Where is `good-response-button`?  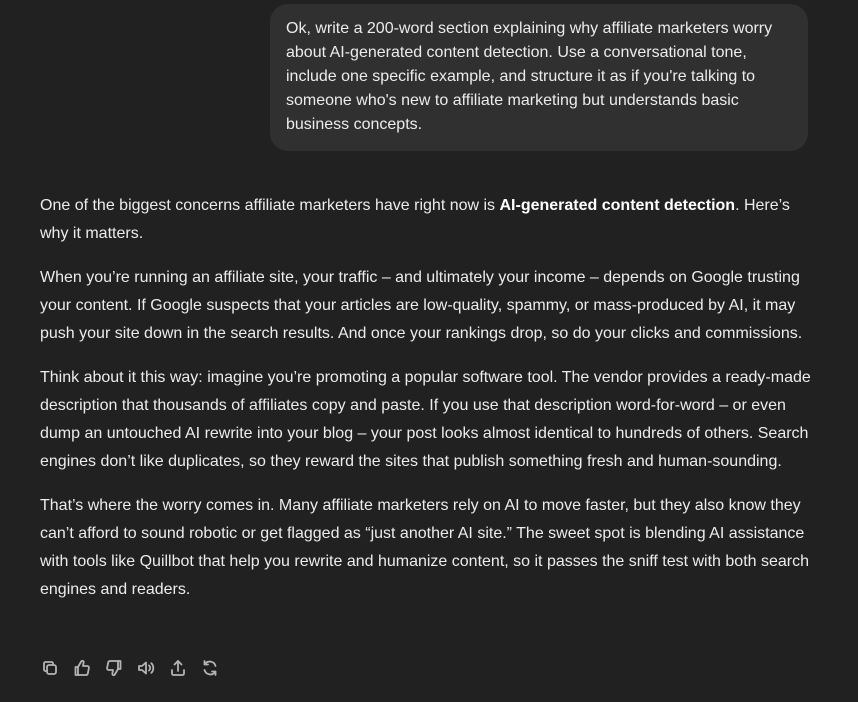 good-response-button is located at coordinates (82, 668).